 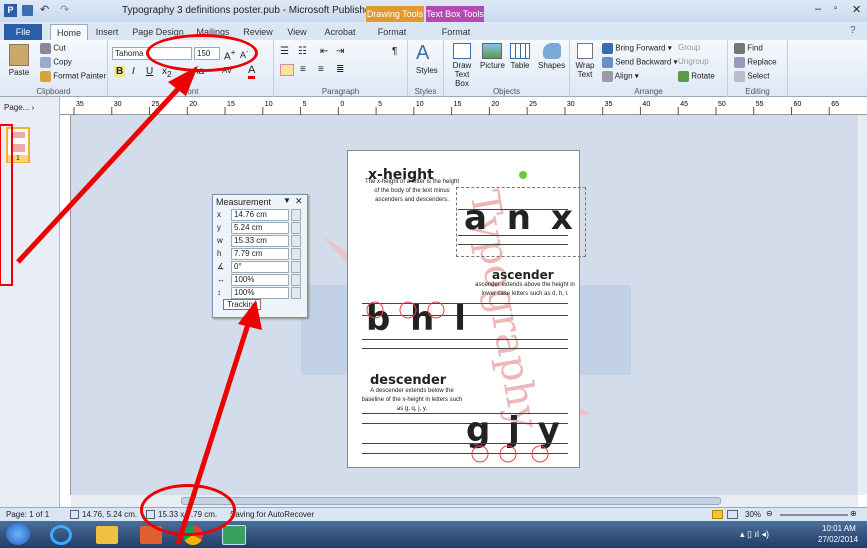 I want to click on table-button: Table, so click(x=520, y=56).